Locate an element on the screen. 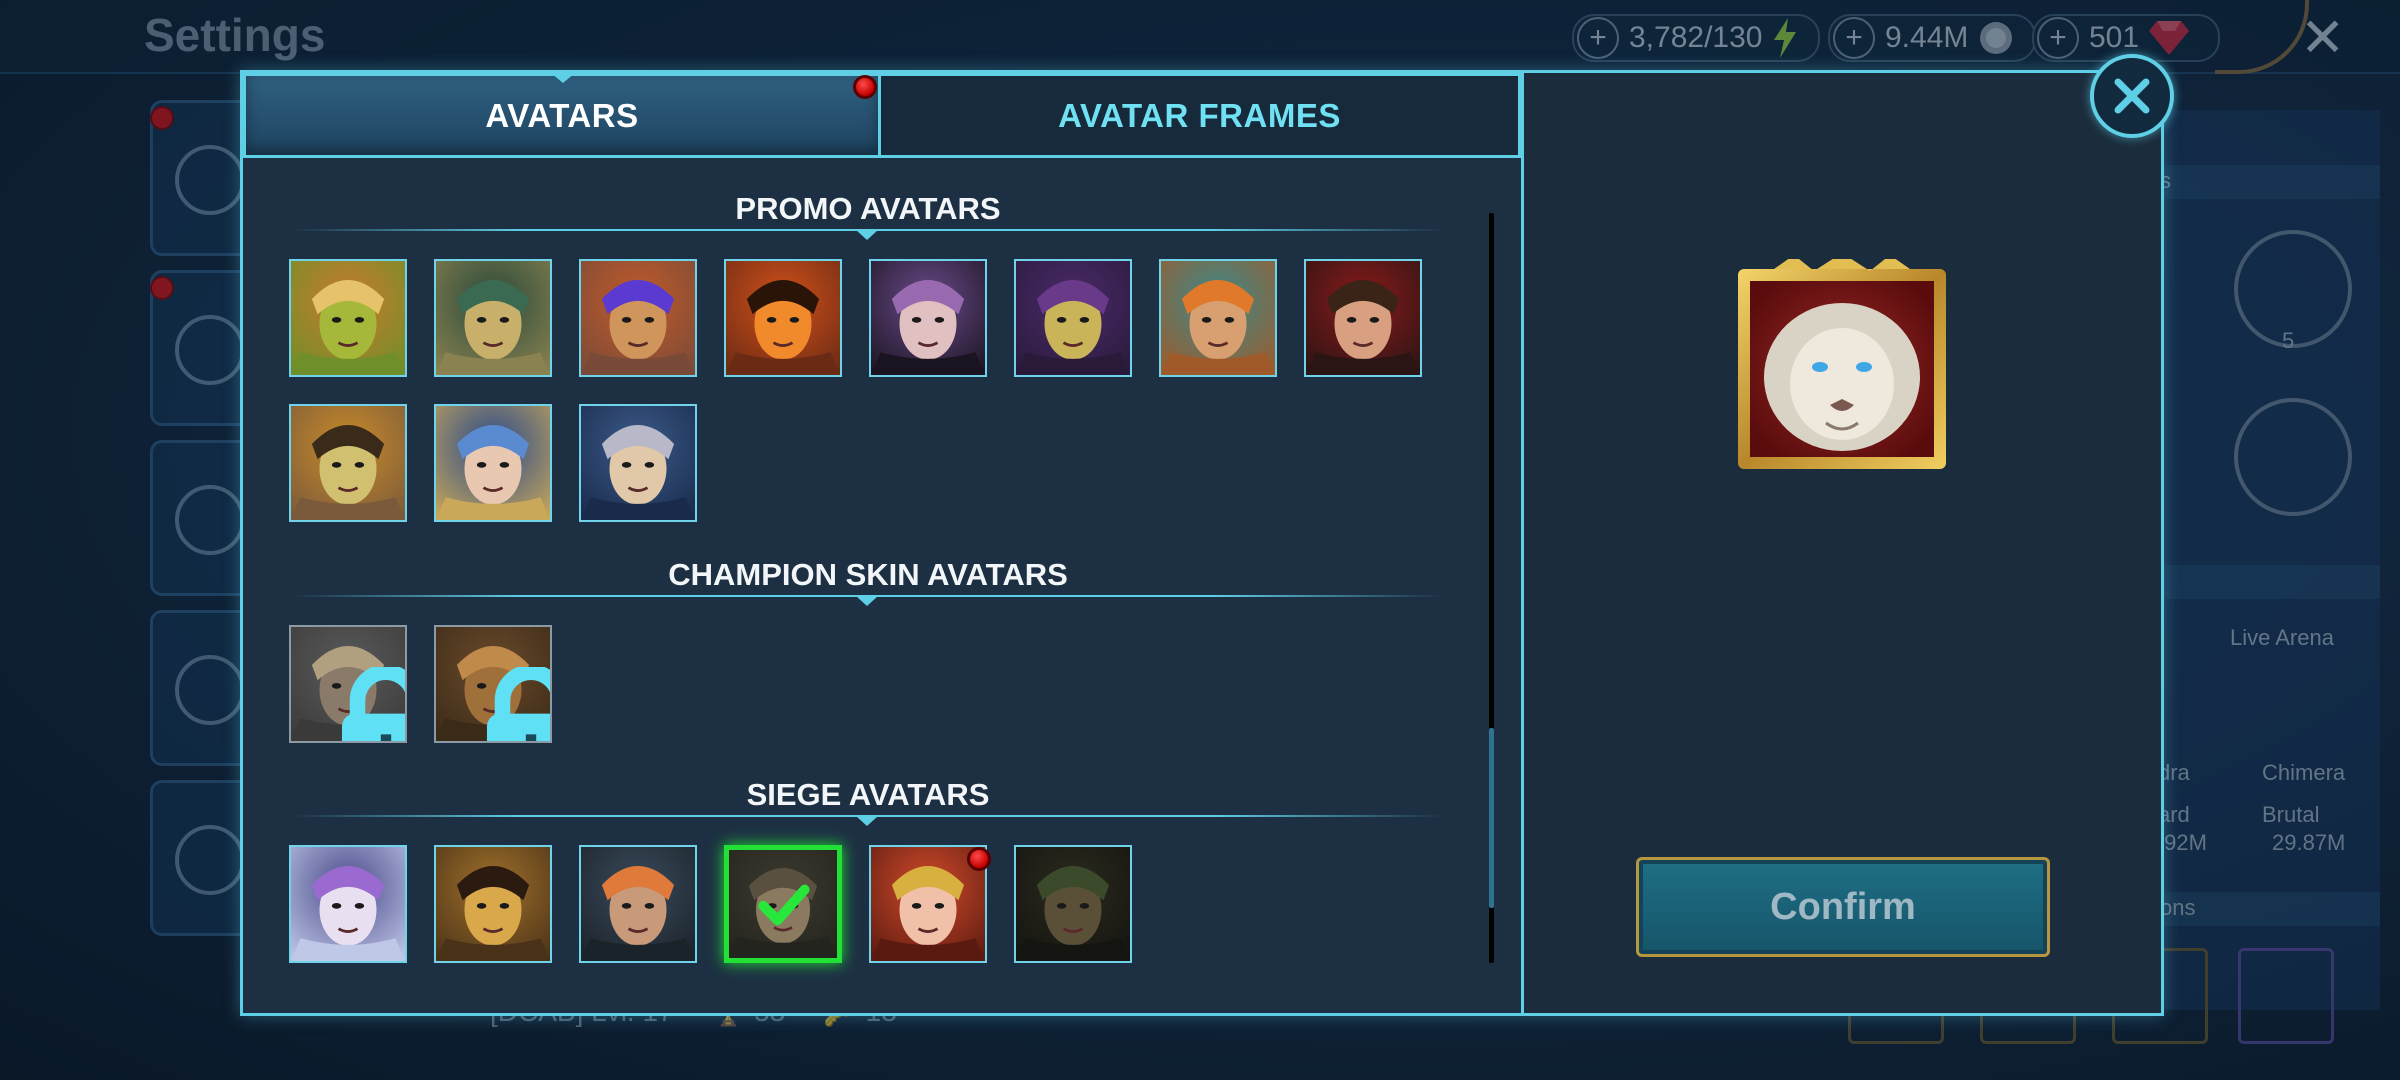 The image size is (2400, 1080). page-title: Settings is located at coordinates (235, 35).